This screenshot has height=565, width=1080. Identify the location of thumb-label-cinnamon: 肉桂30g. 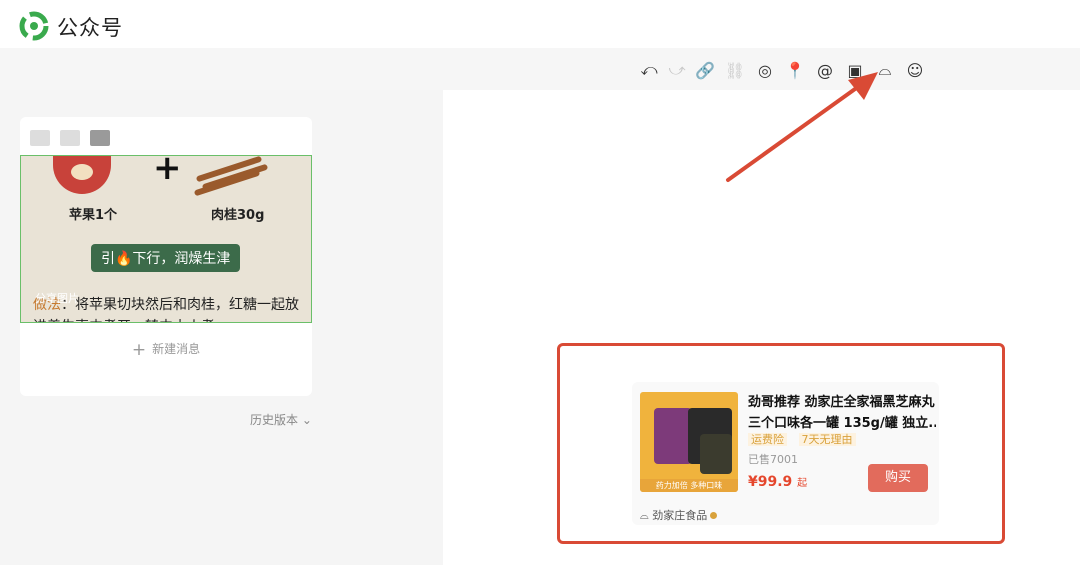
(238, 215).